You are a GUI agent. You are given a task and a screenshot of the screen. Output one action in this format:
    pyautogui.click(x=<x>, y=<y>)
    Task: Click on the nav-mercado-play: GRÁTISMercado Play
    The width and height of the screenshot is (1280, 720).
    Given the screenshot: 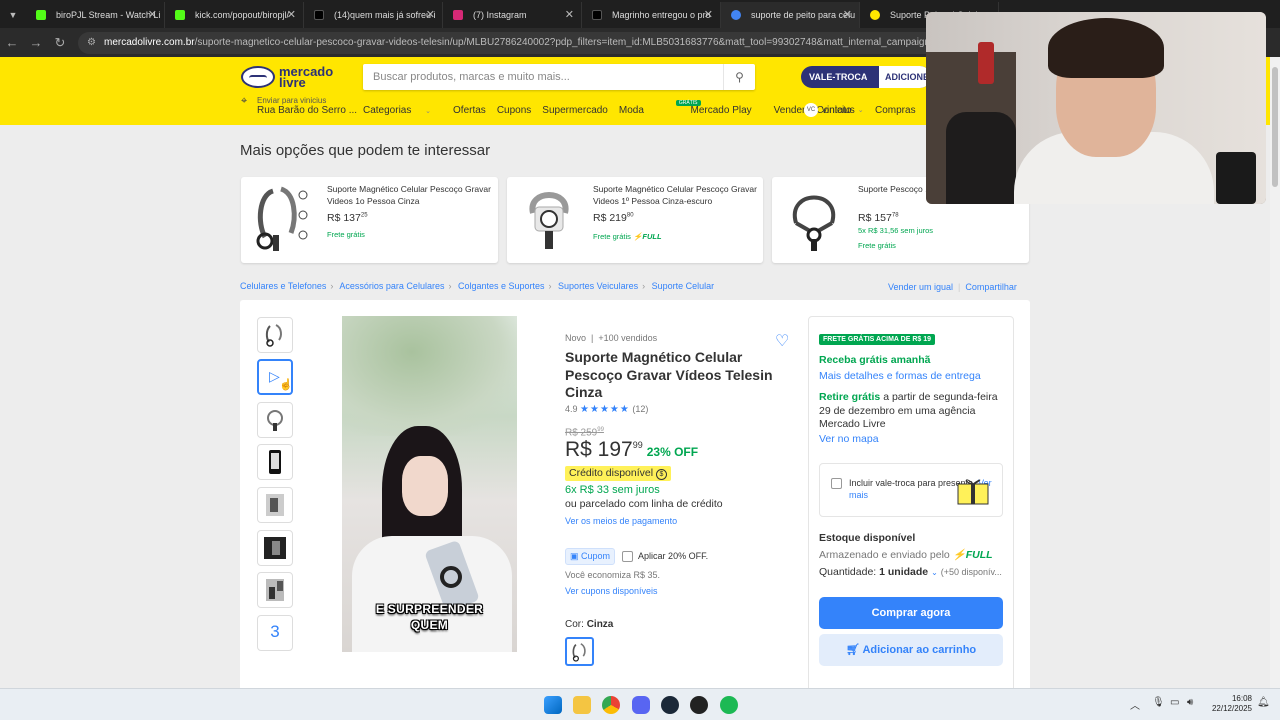 What is the action you would take?
    pyautogui.click(x=709, y=108)
    